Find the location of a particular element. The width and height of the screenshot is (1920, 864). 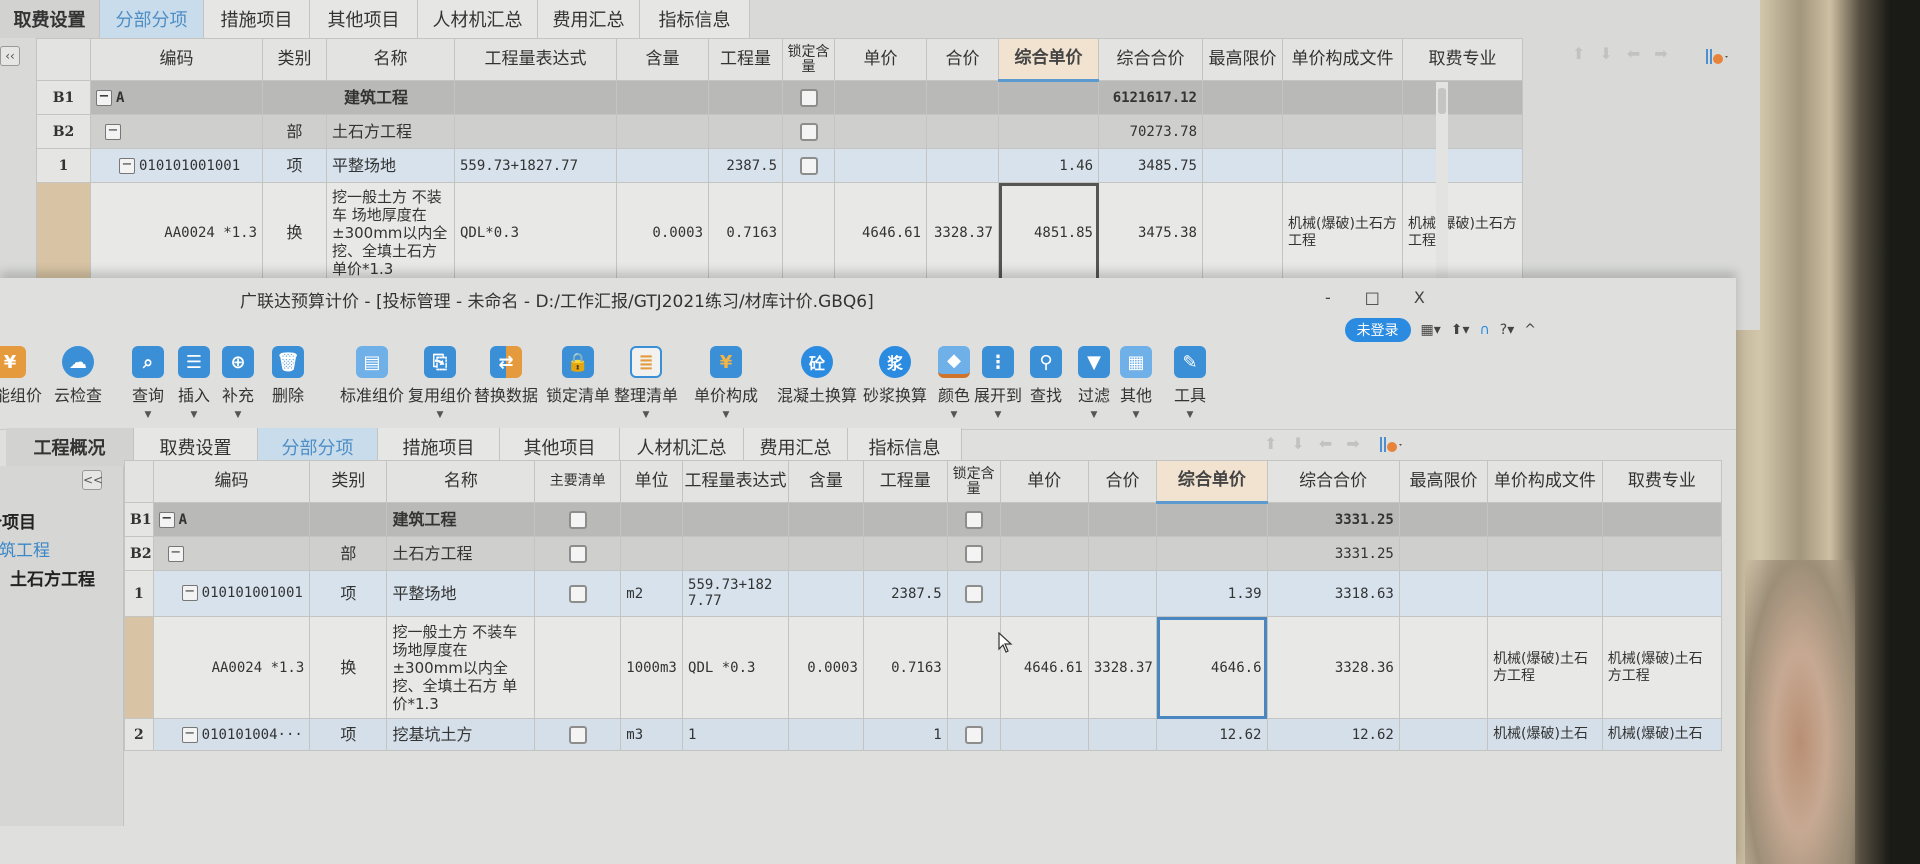

top-col-specialty: 取费专业 is located at coordinates (1462, 59).